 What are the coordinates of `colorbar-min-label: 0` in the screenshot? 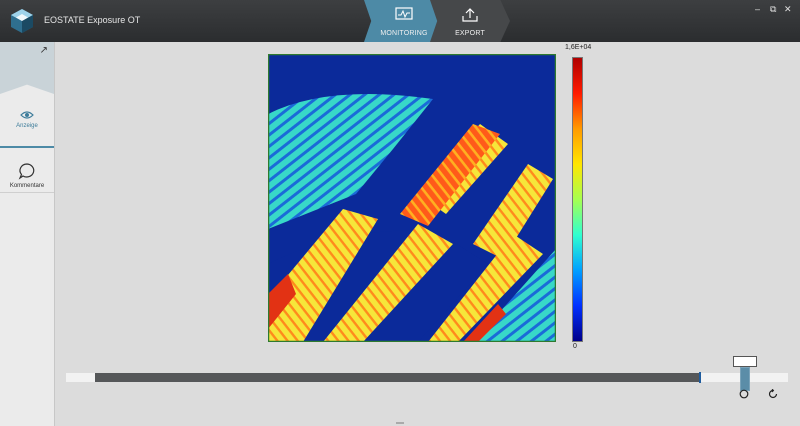 It's located at (575, 346).